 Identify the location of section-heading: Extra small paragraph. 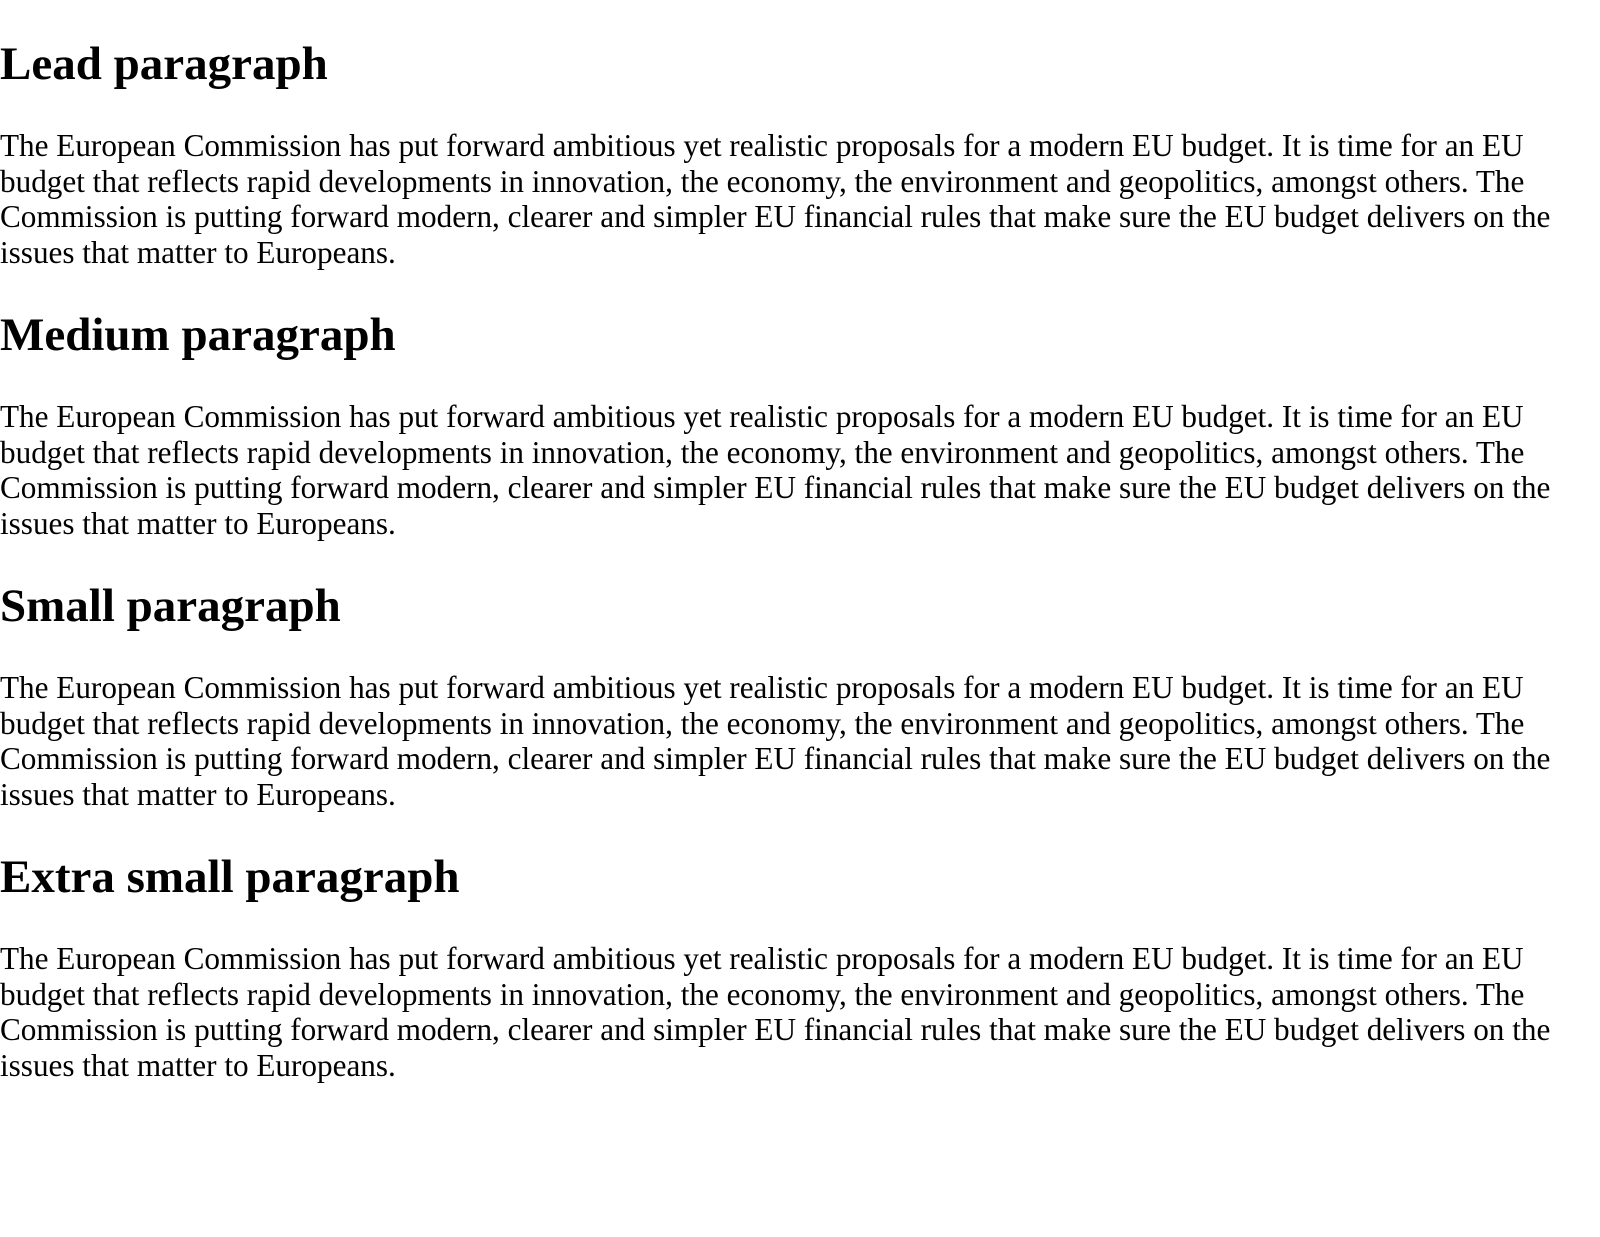
(230, 877).